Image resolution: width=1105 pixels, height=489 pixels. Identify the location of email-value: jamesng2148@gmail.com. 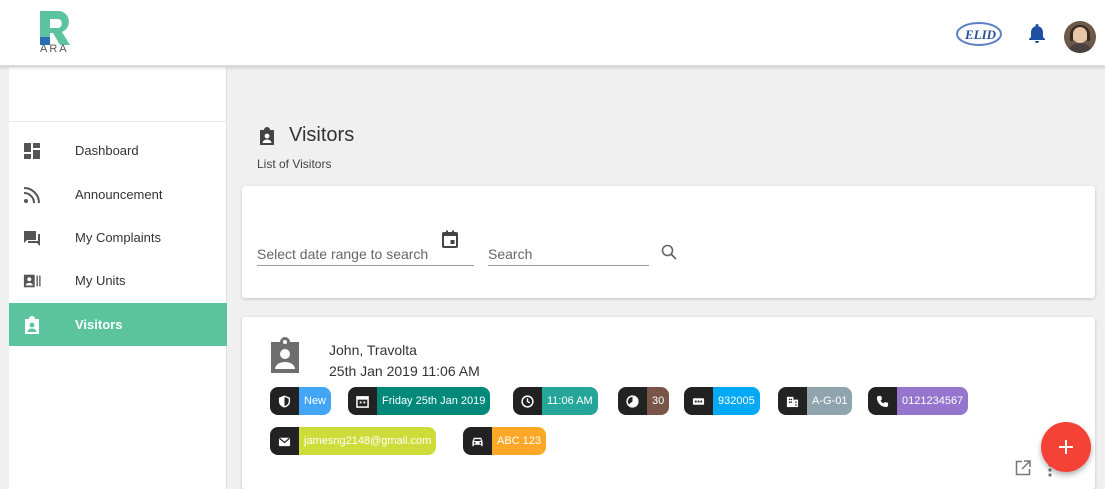
(368, 441).